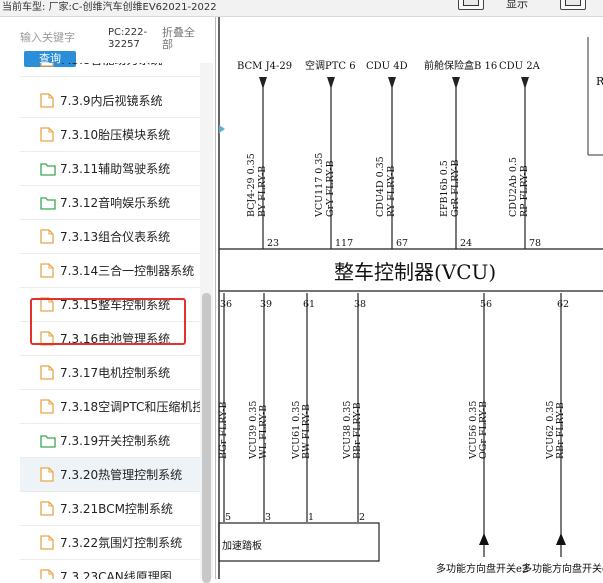 The image size is (603, 583). What do you see at coordinates (226, 304) in the screenshot?
I see `pin-number: 36` at bounding box center [226, 304].